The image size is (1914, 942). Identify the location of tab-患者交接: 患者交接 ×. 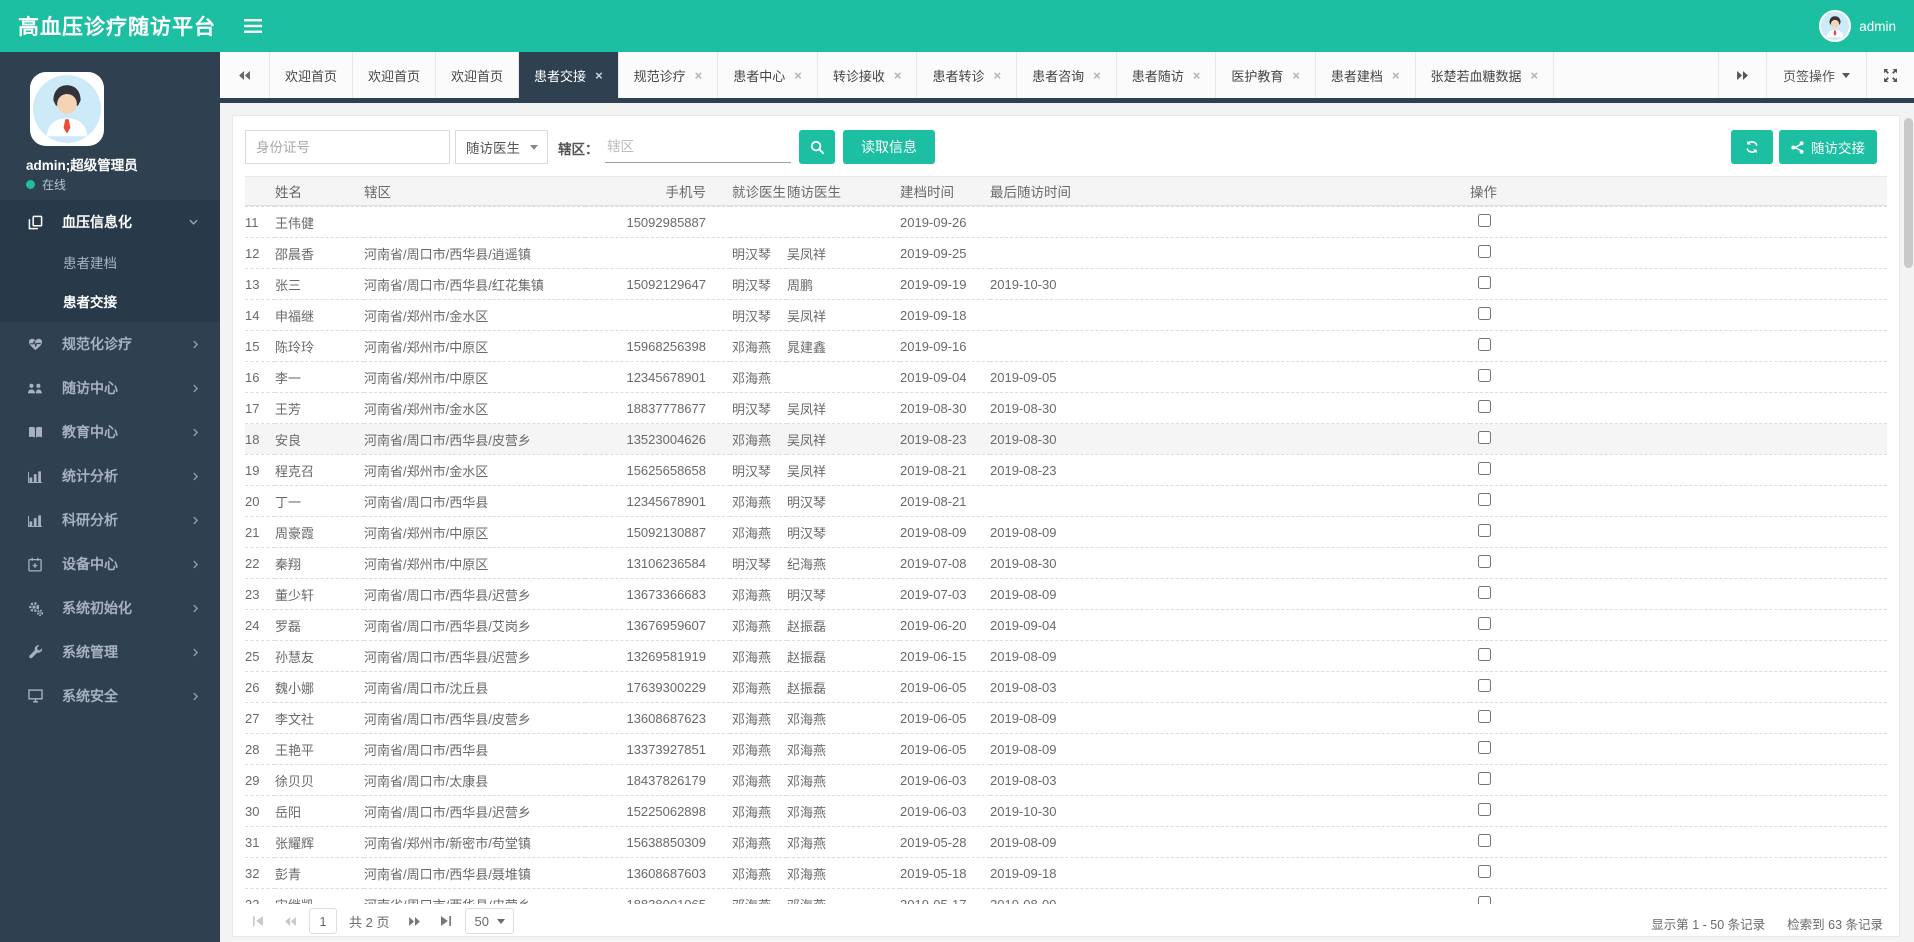
(569, 75).